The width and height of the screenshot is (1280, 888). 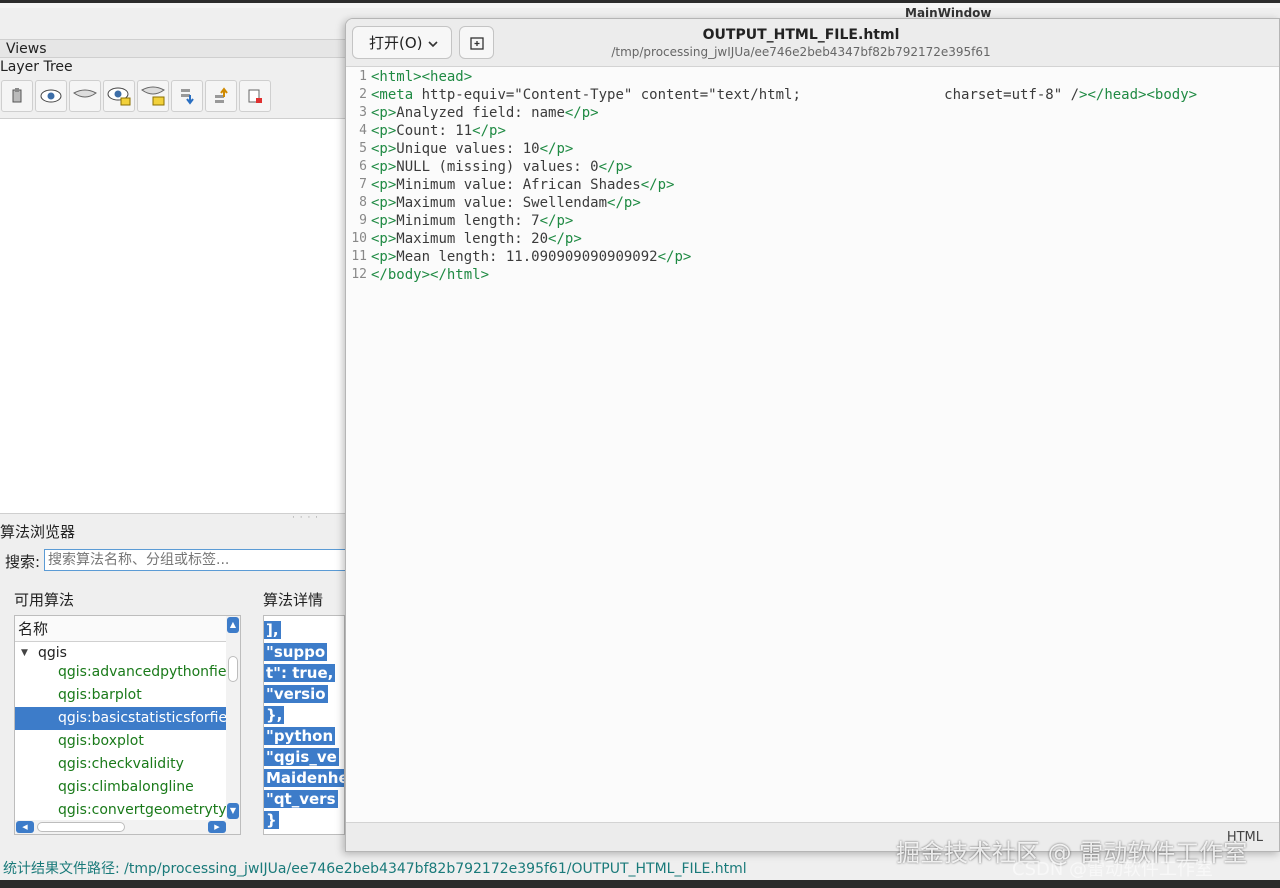 What do you see at coordinates (274, 715) in the screenshot?
I see `details-line: },` at bounding box center [274, 715].